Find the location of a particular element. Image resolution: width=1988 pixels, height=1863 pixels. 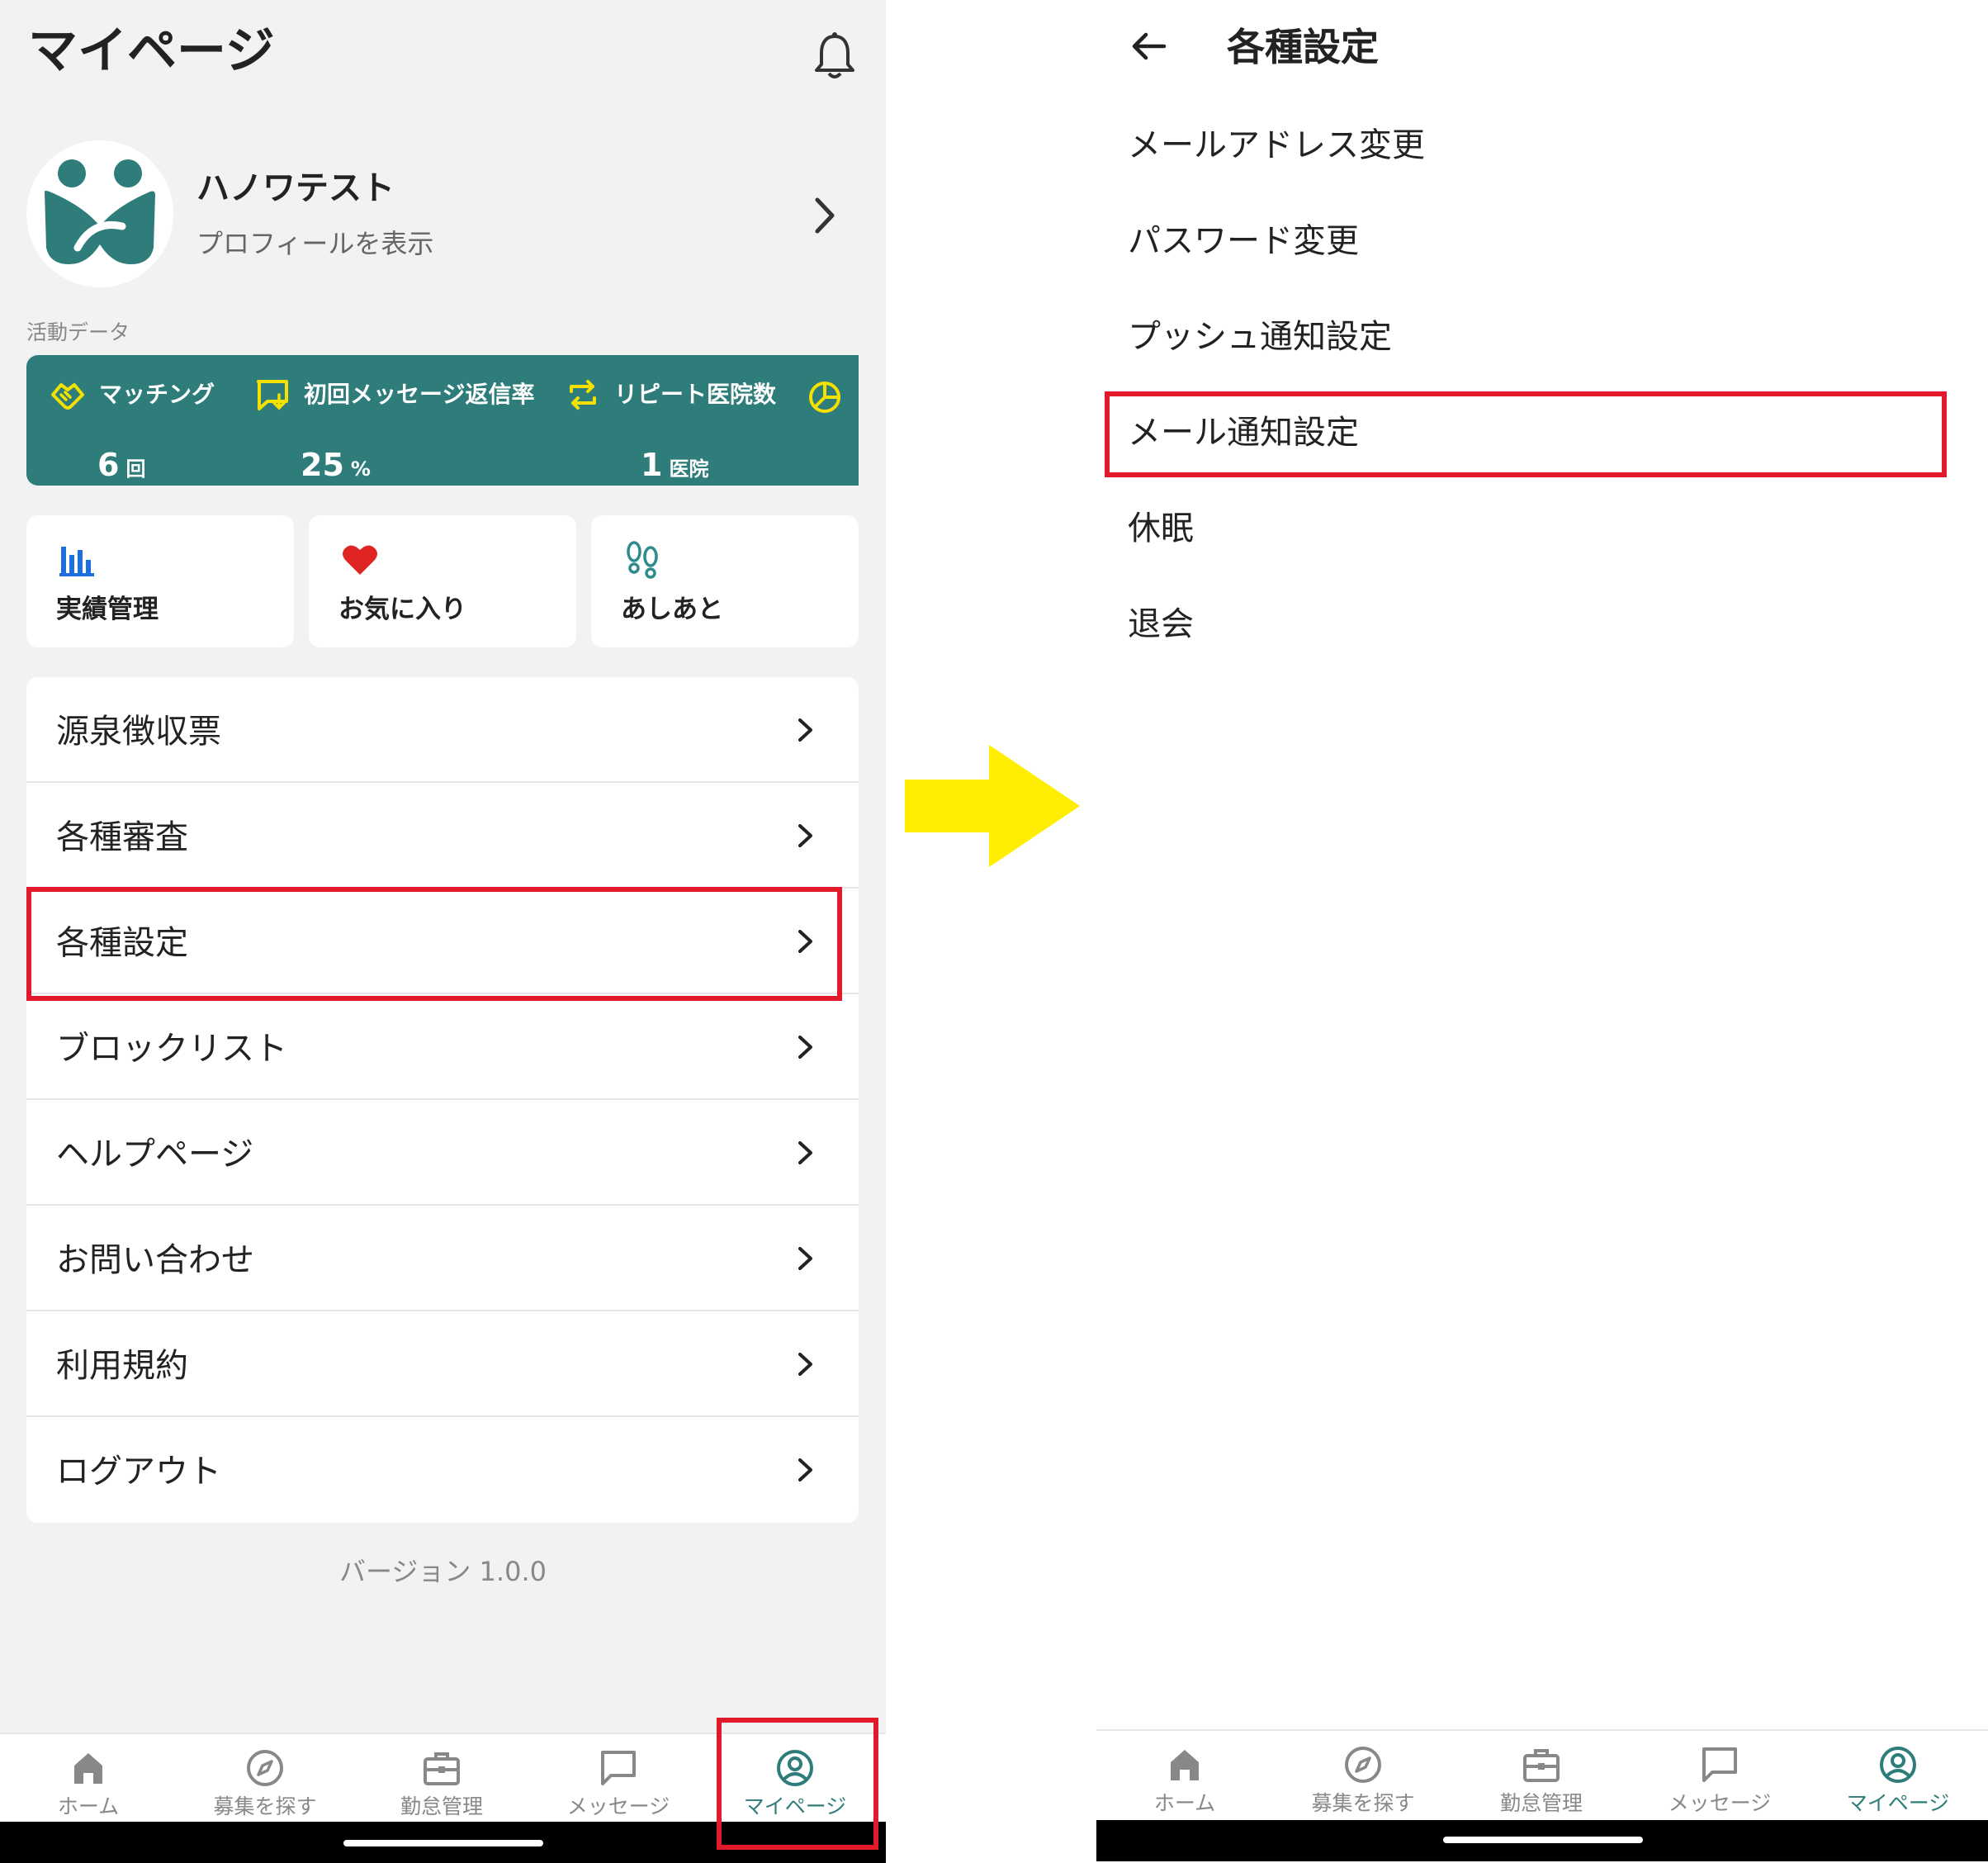

avatar is located at coordinates (99, 214).